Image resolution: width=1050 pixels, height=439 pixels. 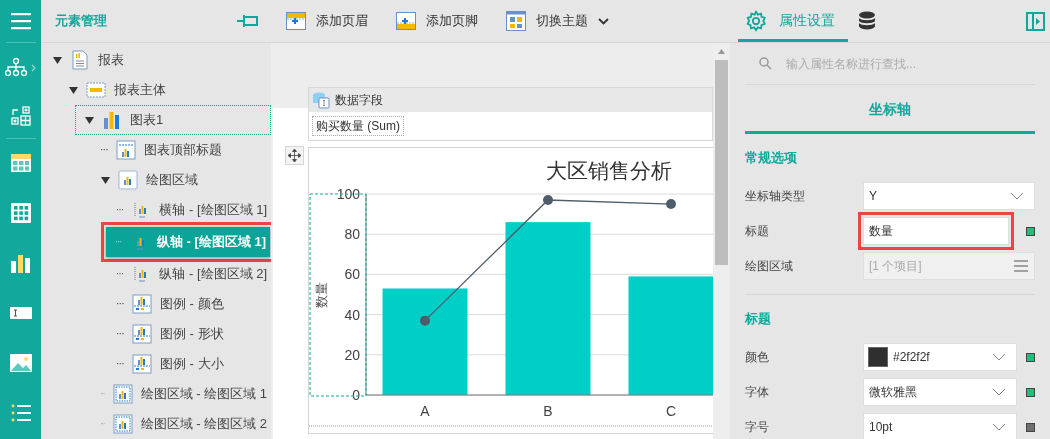 I want to click on tree-item: 图表顶部标题, so click(x=181, y=150).